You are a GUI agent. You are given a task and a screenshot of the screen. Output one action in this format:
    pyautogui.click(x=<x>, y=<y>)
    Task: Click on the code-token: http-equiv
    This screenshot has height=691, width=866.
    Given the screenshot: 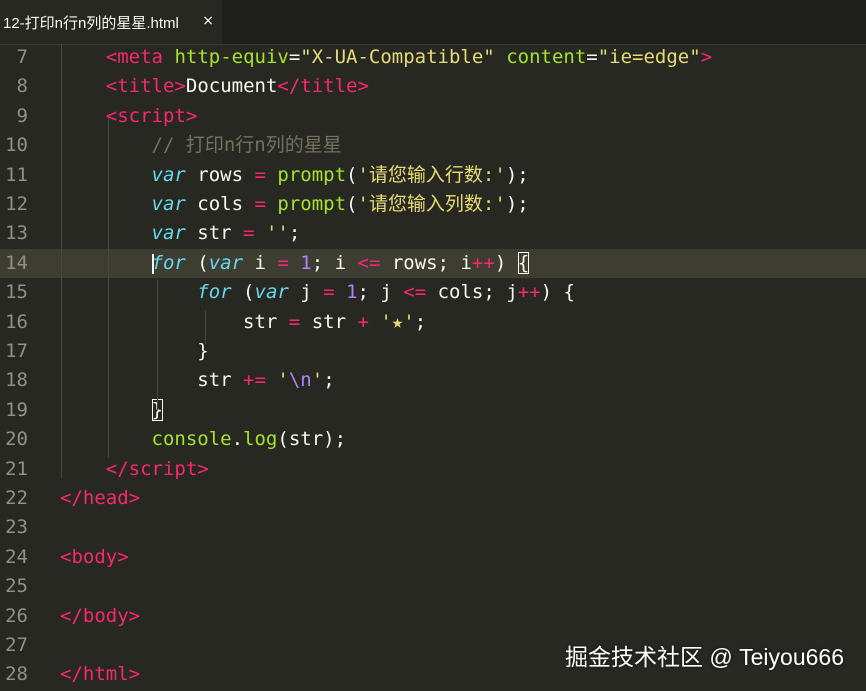 What is the action you would take?
    pyautogui.click(x=231, y=57)
    